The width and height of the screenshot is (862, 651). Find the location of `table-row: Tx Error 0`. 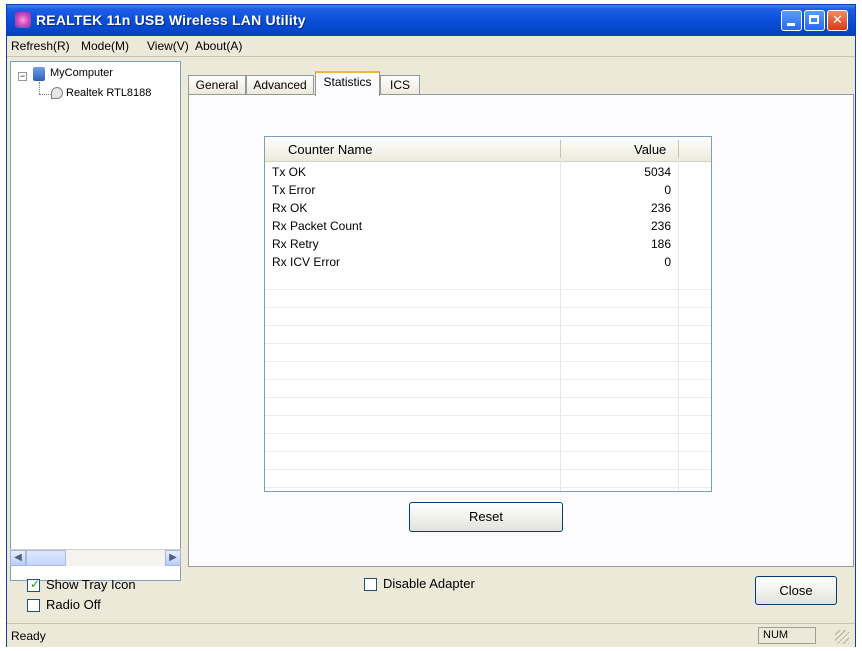

table-row: Tx Error 0 is located at coordinates (488, 190).